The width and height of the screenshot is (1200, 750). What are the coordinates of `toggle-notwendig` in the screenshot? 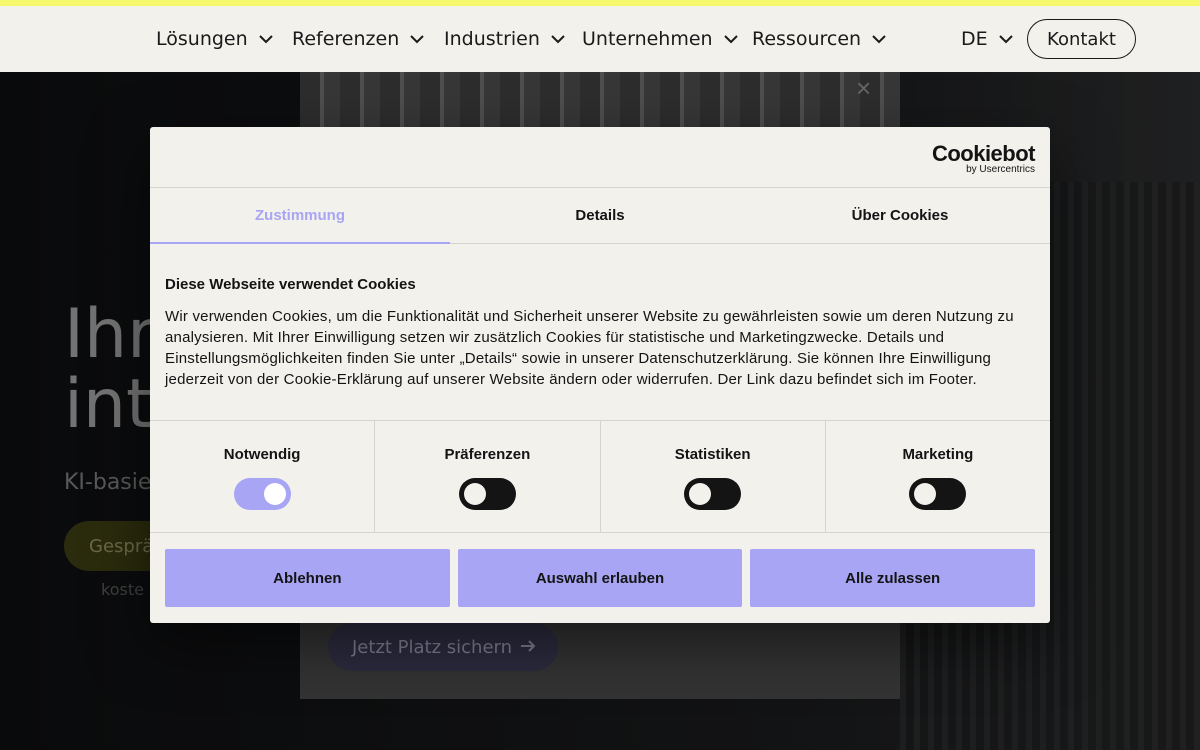 It's located at (262, 494).